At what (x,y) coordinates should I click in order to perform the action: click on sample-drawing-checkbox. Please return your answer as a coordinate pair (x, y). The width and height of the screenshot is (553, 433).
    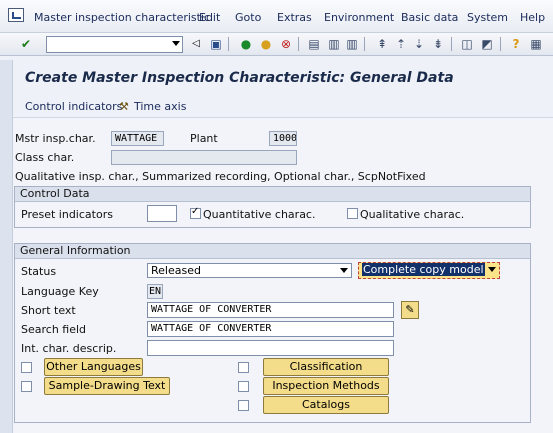
    Looking at the image, I should click on (26, 386).